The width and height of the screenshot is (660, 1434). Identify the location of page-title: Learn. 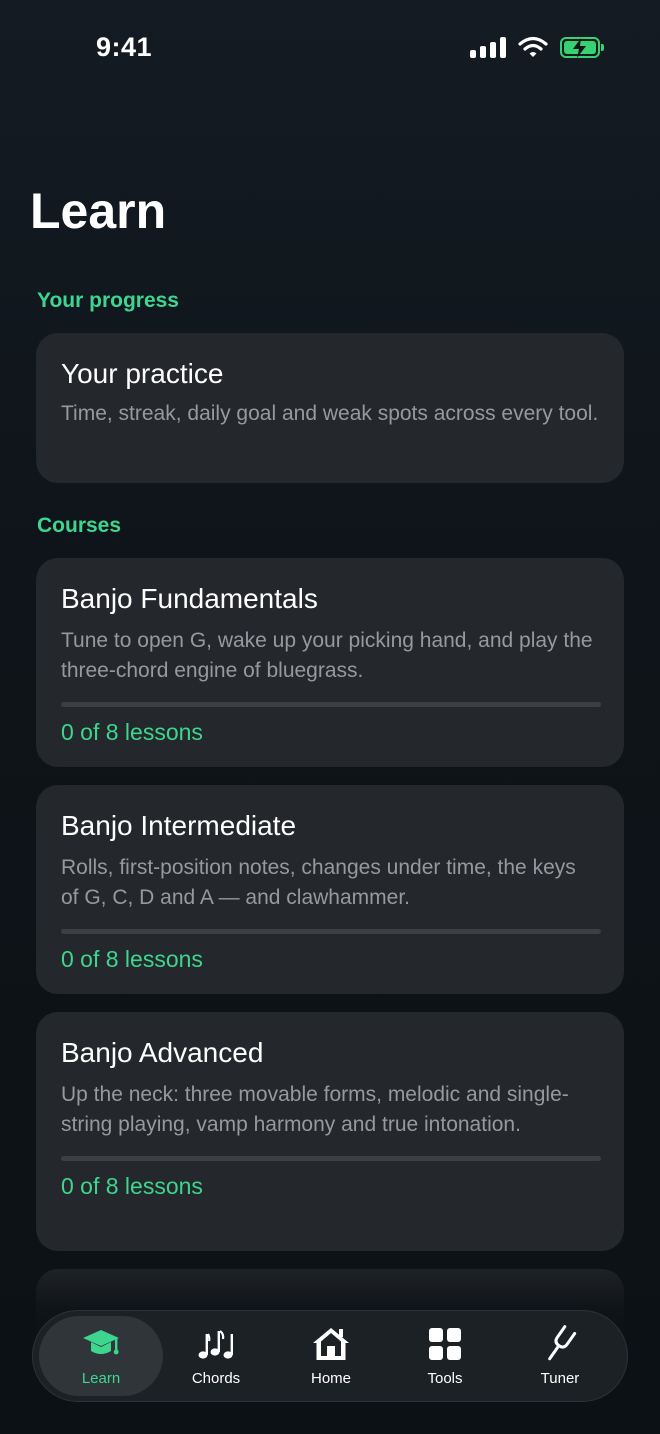
(98, 211).